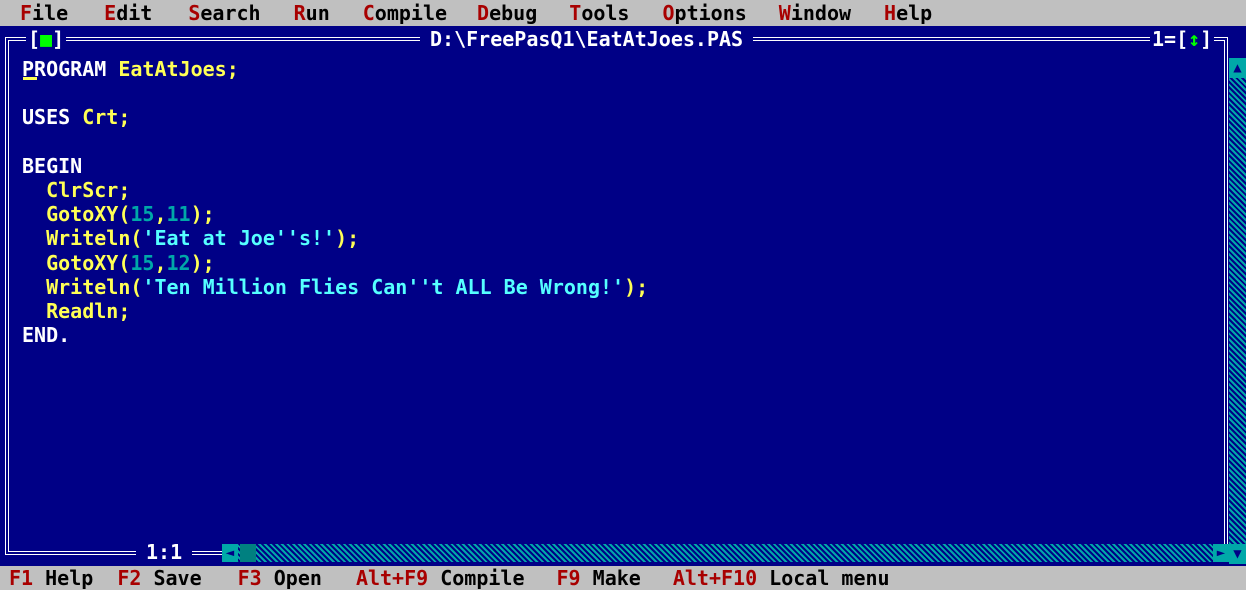 This screenshot has height=590, width=1246. What do you see at coordinates (30, 78) in the screenshot?
I see `text-cursor` at bounding box center [30, 78].